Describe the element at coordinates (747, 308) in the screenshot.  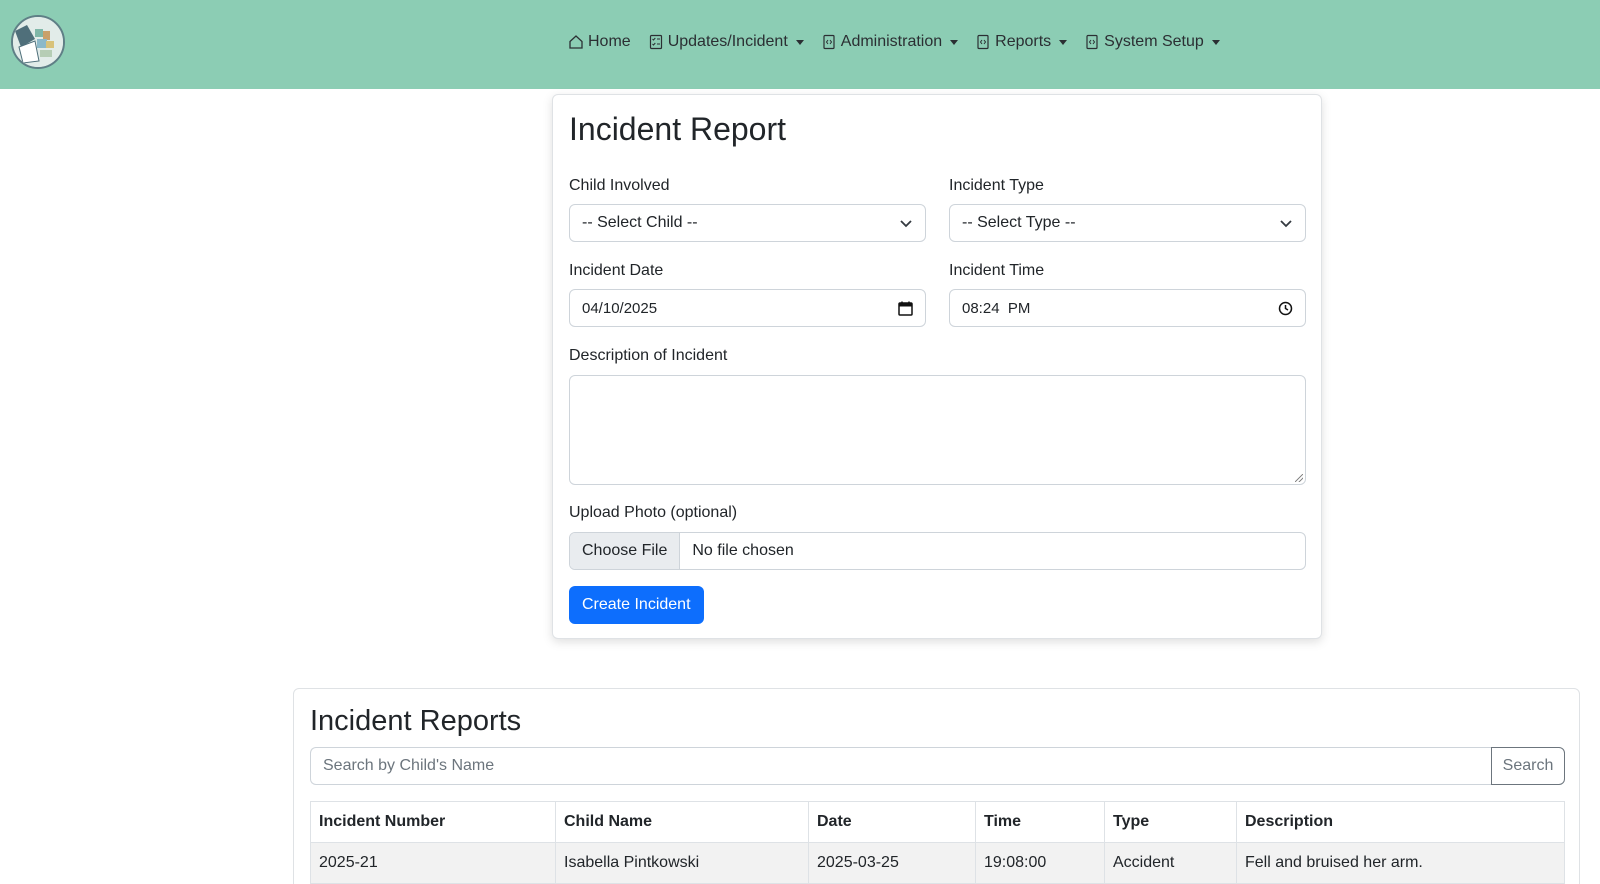
I see `incident-date-input: 04/10/2025` at that location.